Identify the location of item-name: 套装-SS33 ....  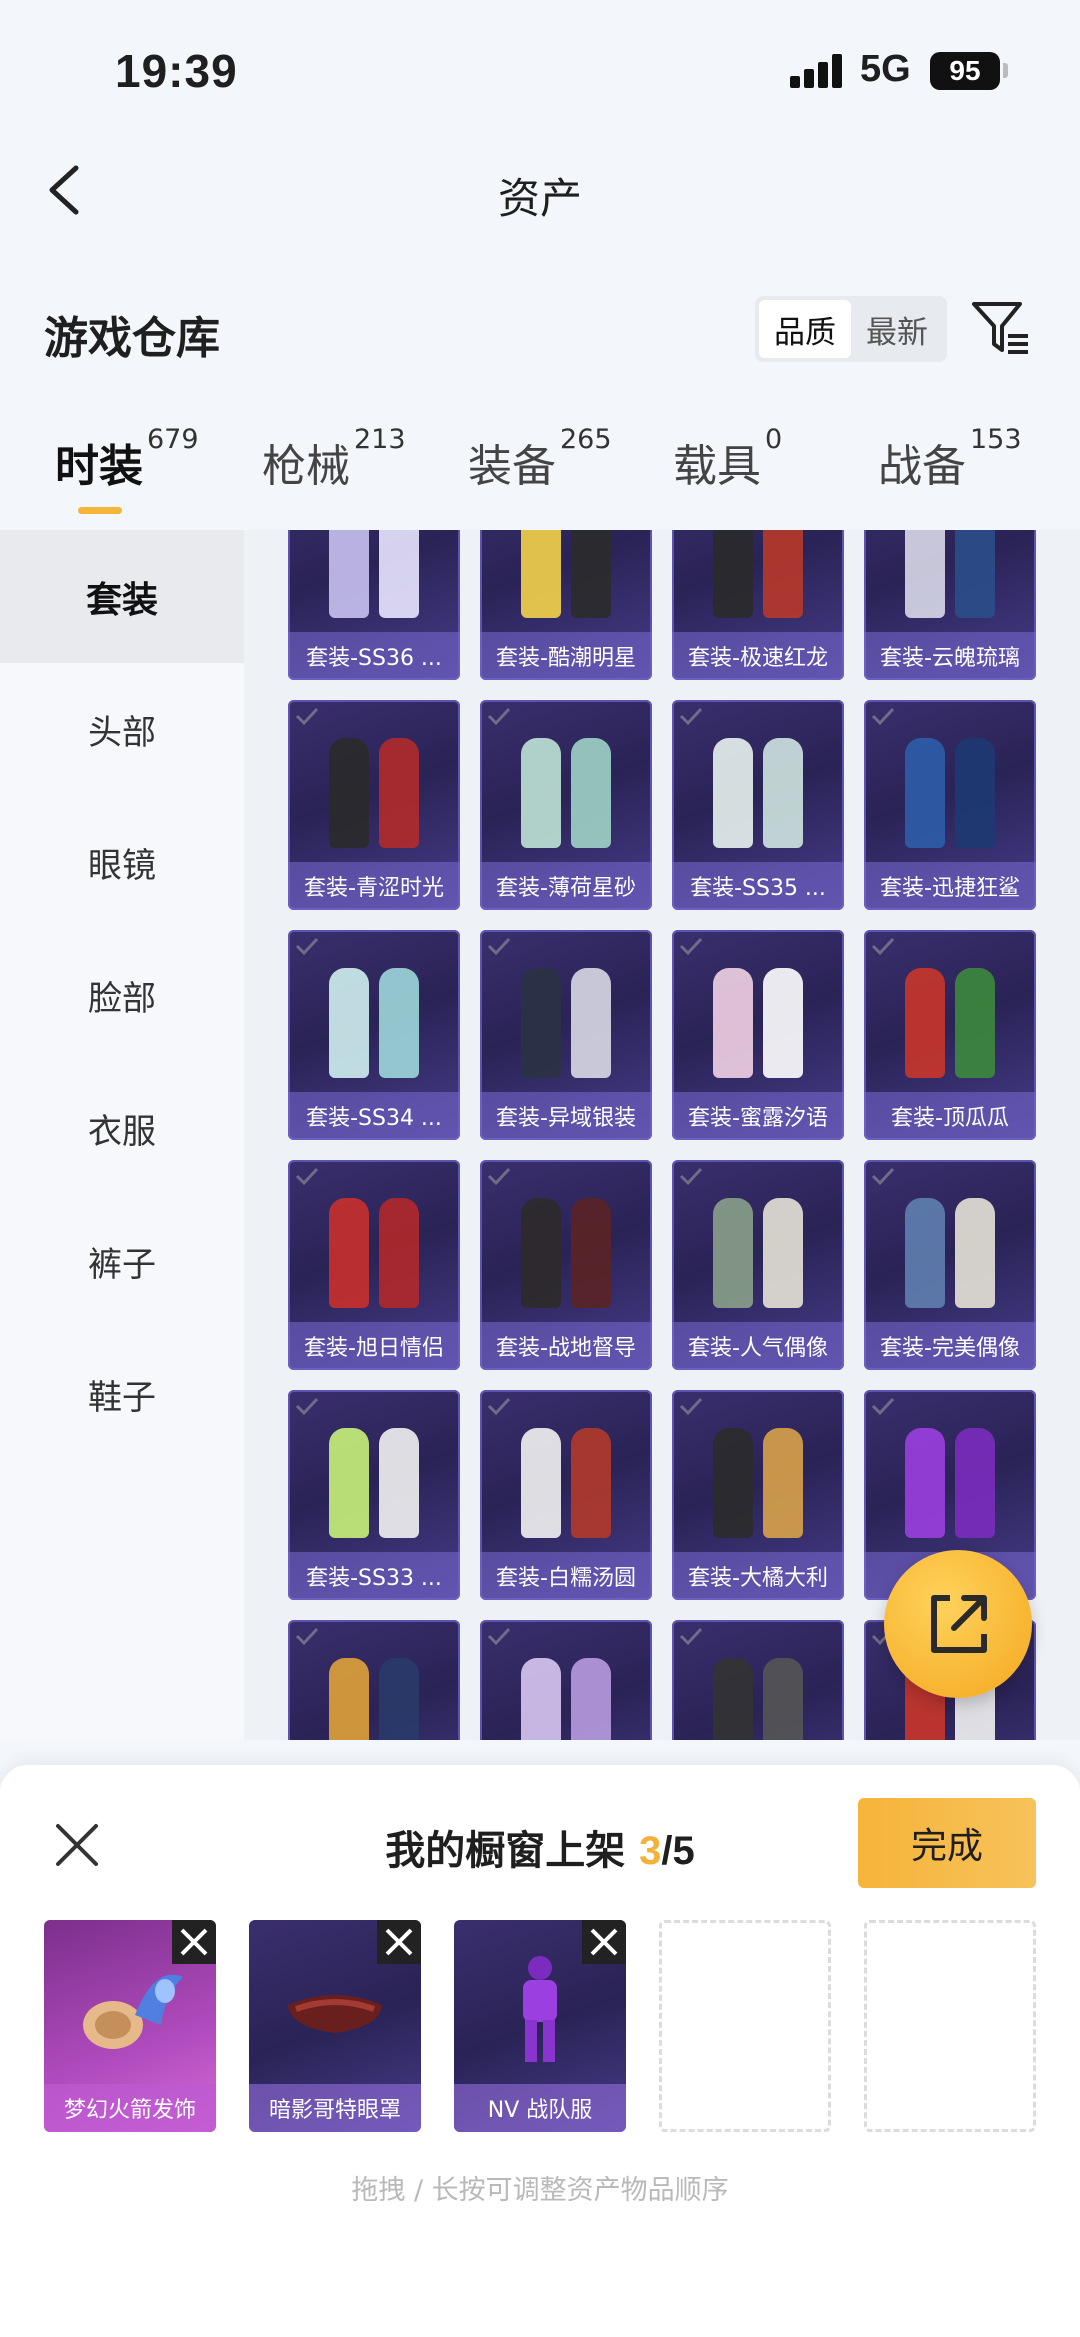
(374, 1576).